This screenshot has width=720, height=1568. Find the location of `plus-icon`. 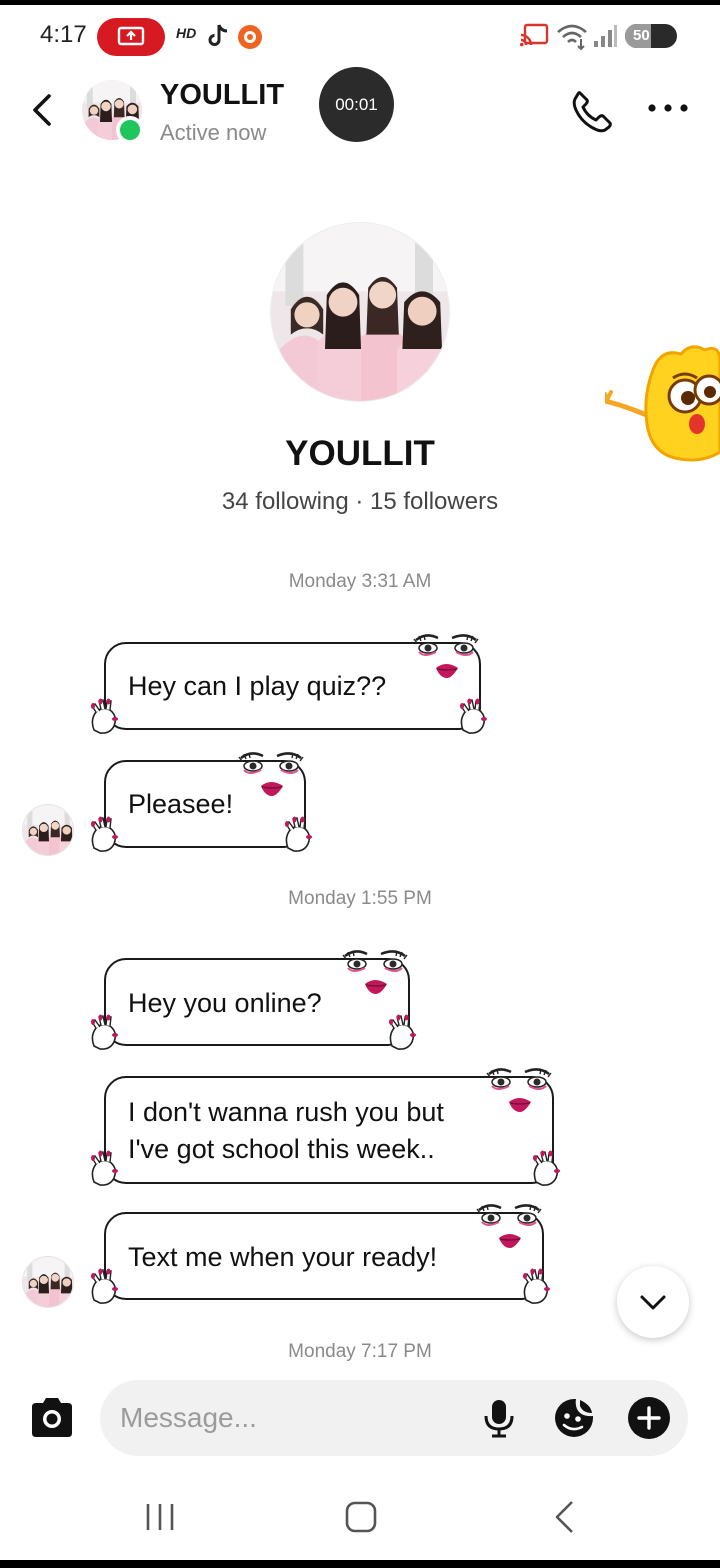

plus-icon is located at coordinates (649, 1418).